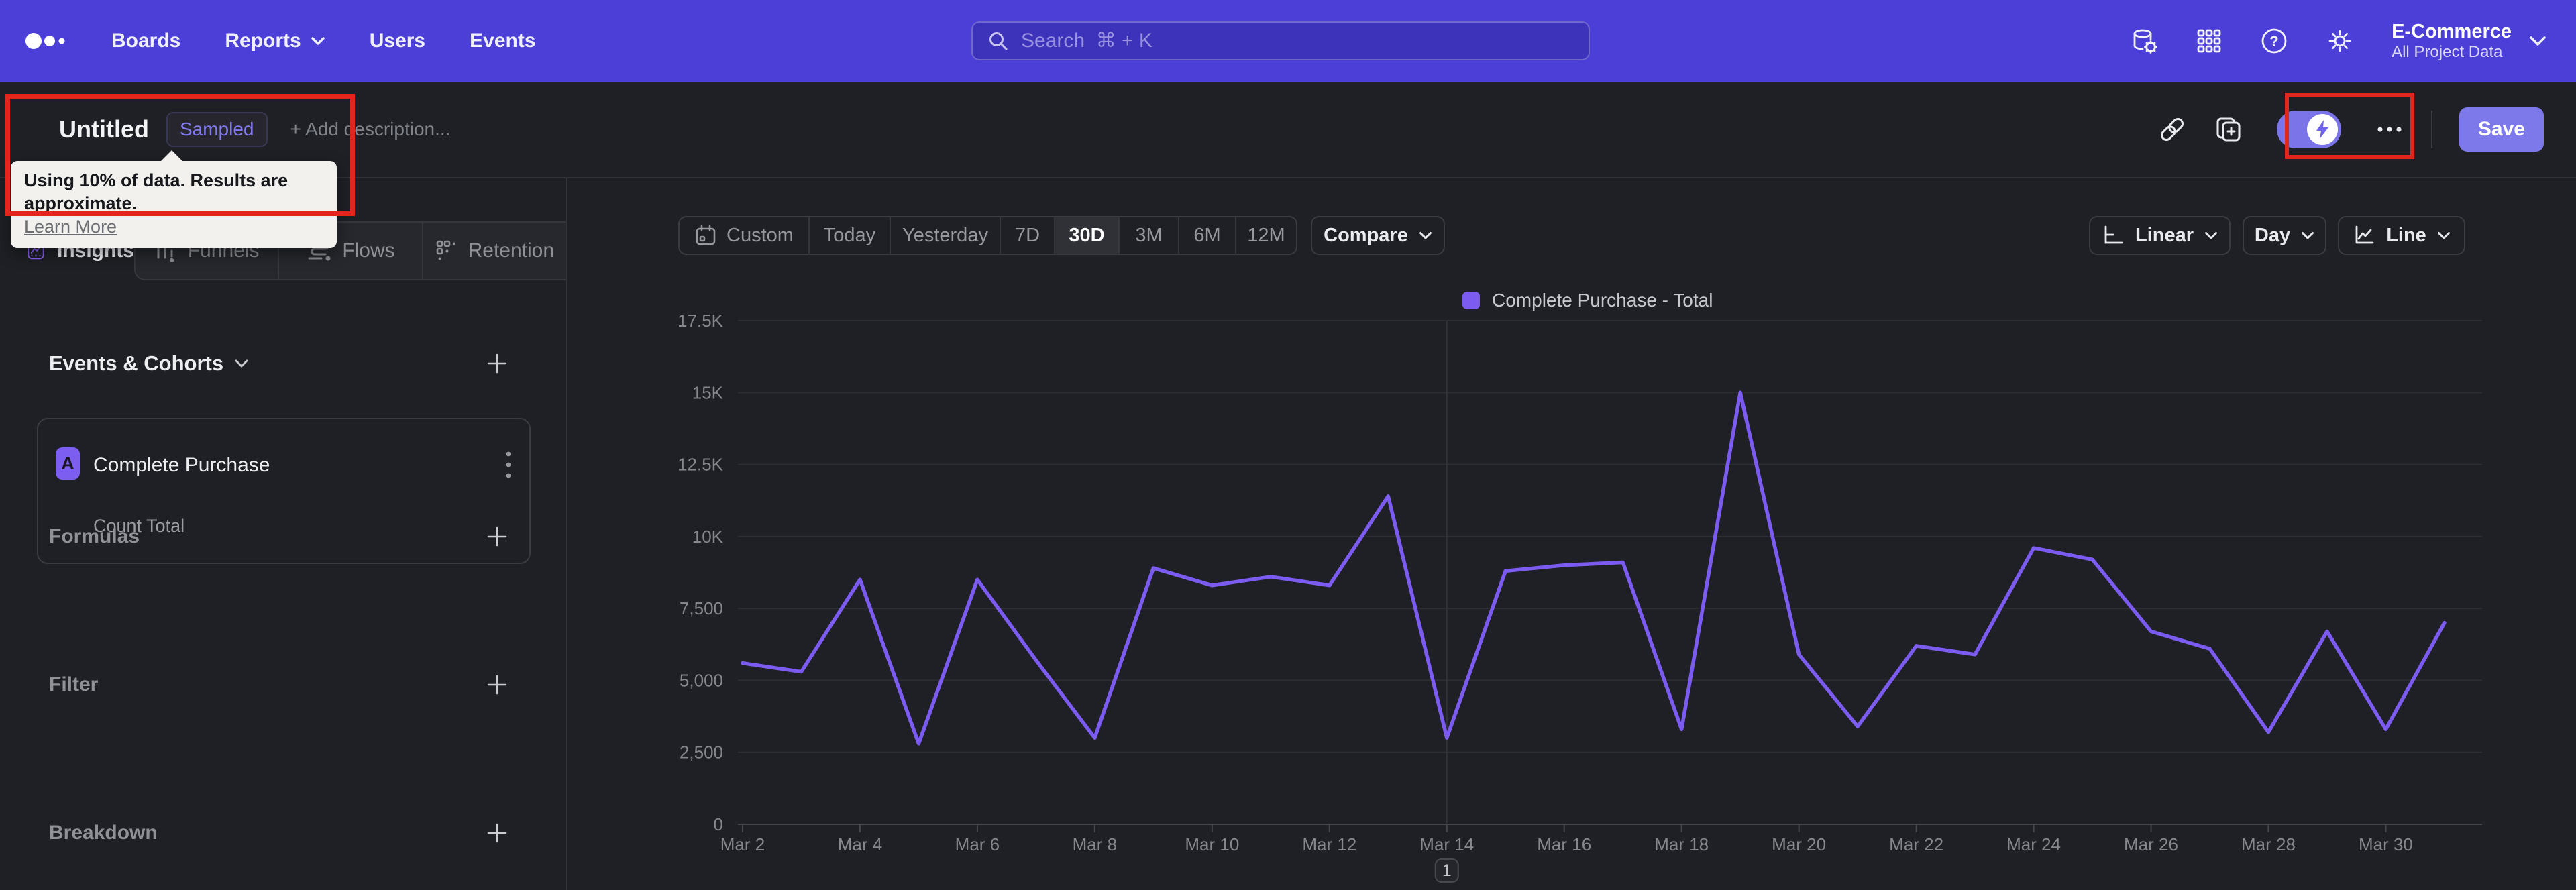 The height and width of the screenshot is (890, 2576). What do you see at coordinates (2452, 31) in the screenshot?
I see `project-name: E-Commerce` at bounding box center [2452, 31].